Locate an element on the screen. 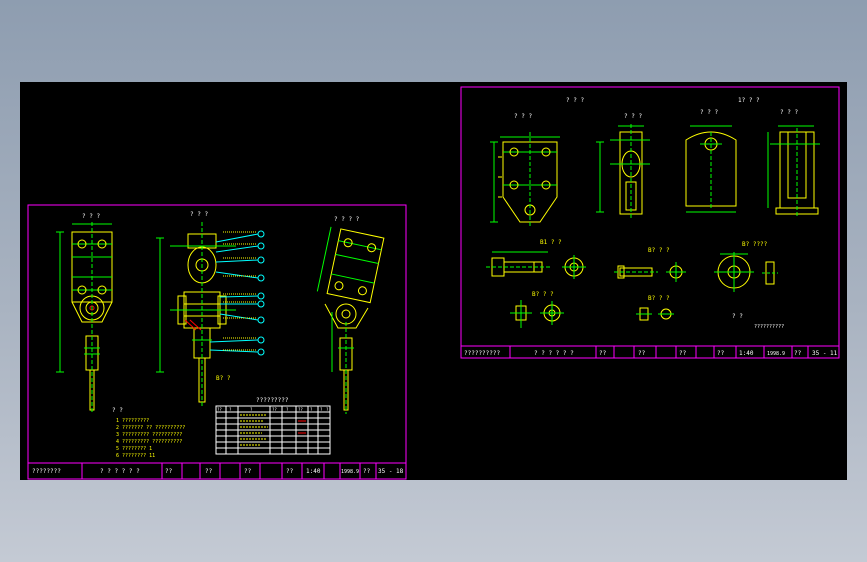 The image size is (867, 562). bom-header-3: ? is located at coordinates (251, 409).